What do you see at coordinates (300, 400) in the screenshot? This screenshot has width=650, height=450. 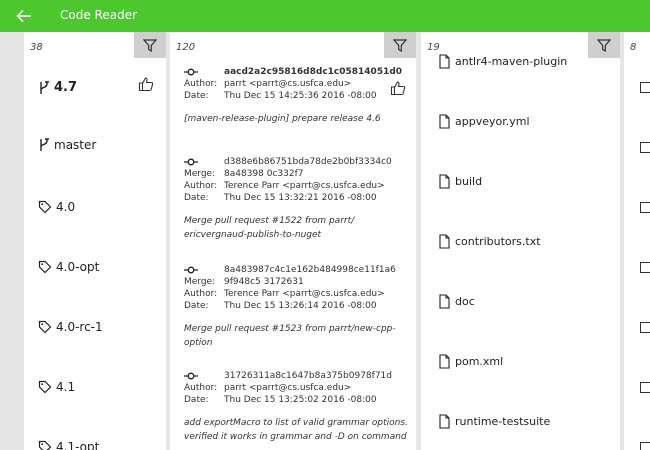 I see `date-value: Thu Dec 15 13:25:02 2016 -08:00` at bounding box center [300, 400].